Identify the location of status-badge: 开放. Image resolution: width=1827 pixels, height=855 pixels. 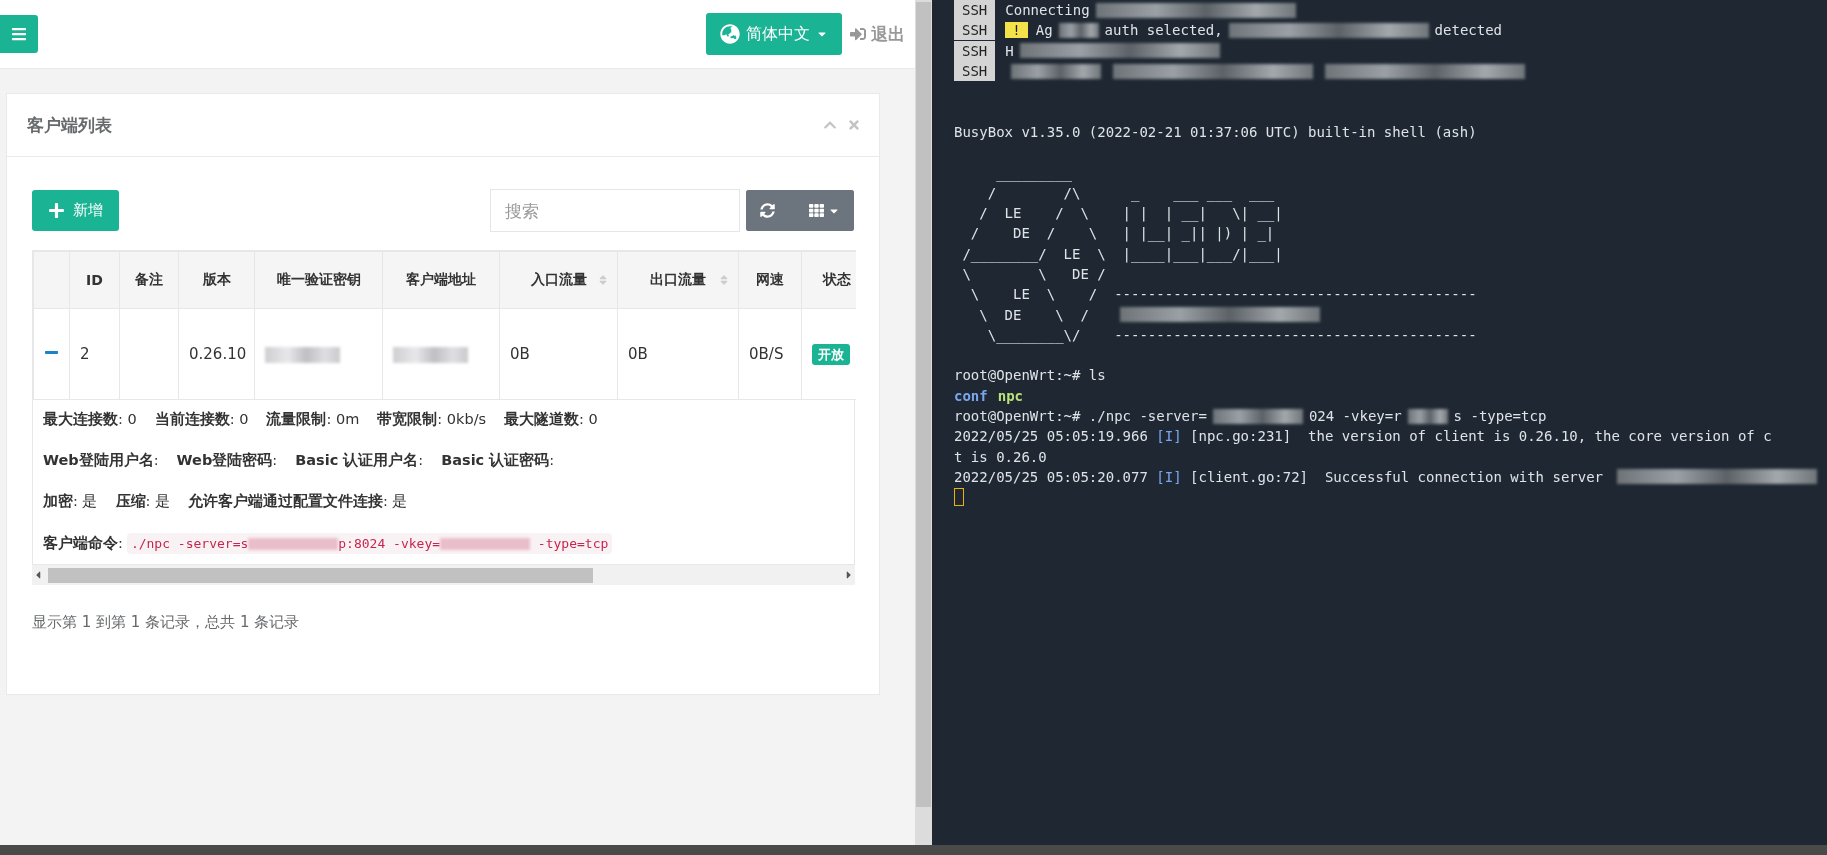
(831, 354).